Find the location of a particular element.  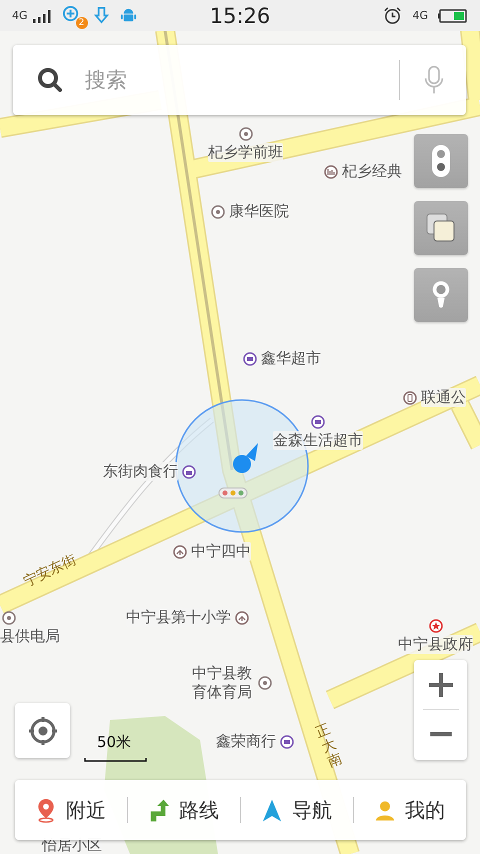

navigation-arrow-icon is located at coordinates (272, 810).